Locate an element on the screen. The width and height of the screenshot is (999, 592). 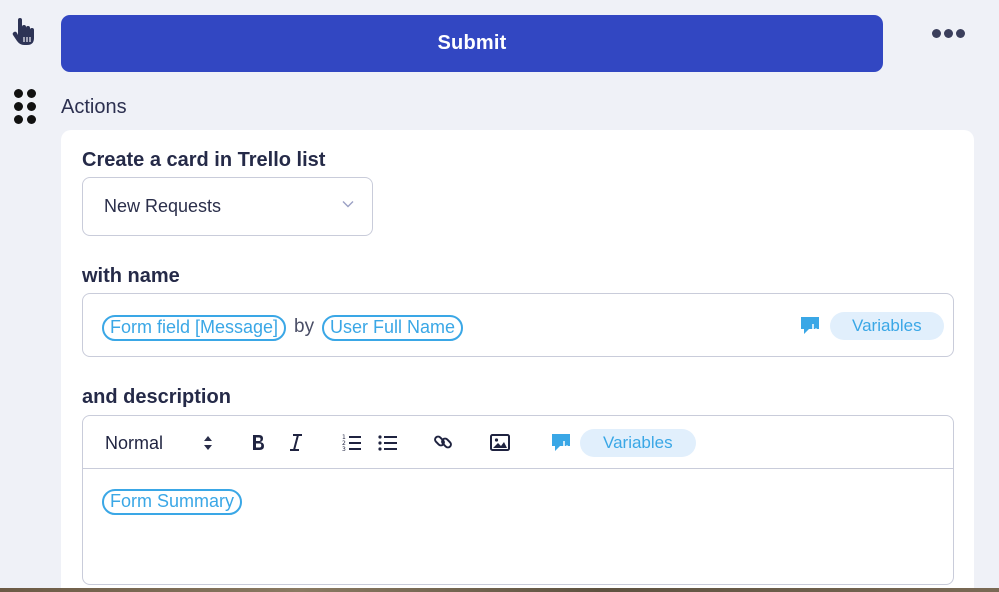
svg-text: 3 is located at coordinates (344, 449).